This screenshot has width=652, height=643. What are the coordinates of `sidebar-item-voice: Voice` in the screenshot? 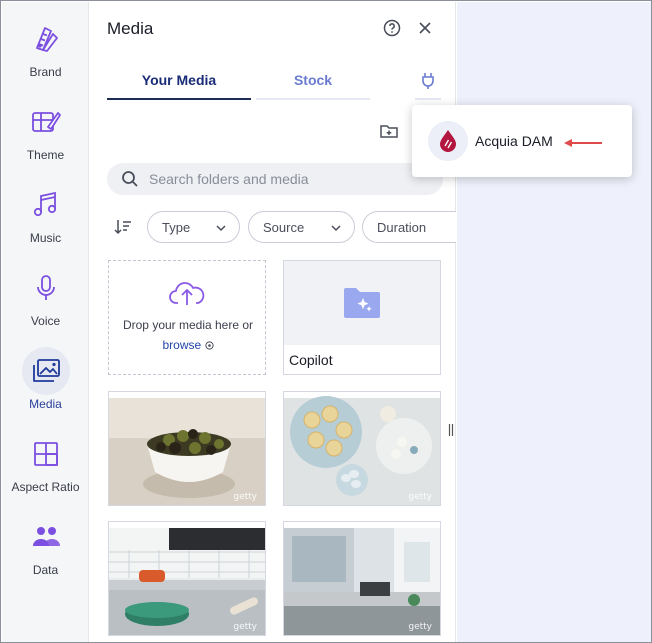 It's located at (45, 304).